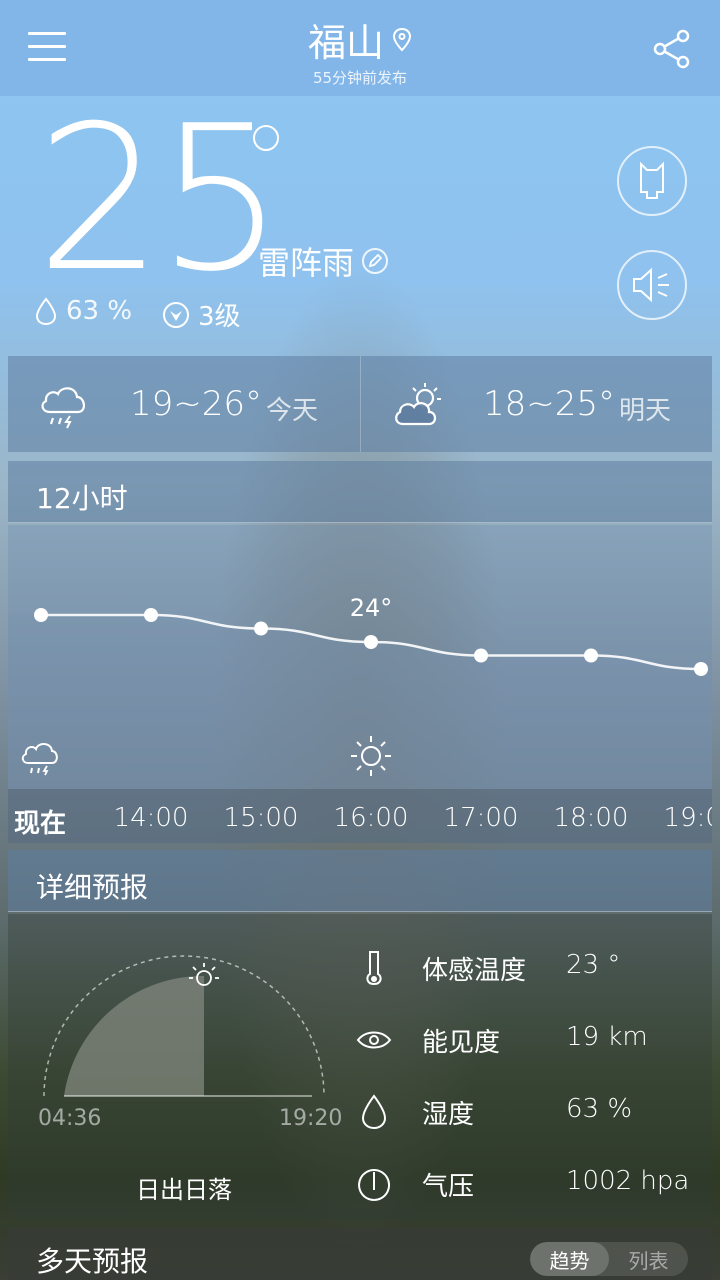  Describe the element at coordinates (292, 411) in the screenshot. I see `today-label: 今天` at that location.